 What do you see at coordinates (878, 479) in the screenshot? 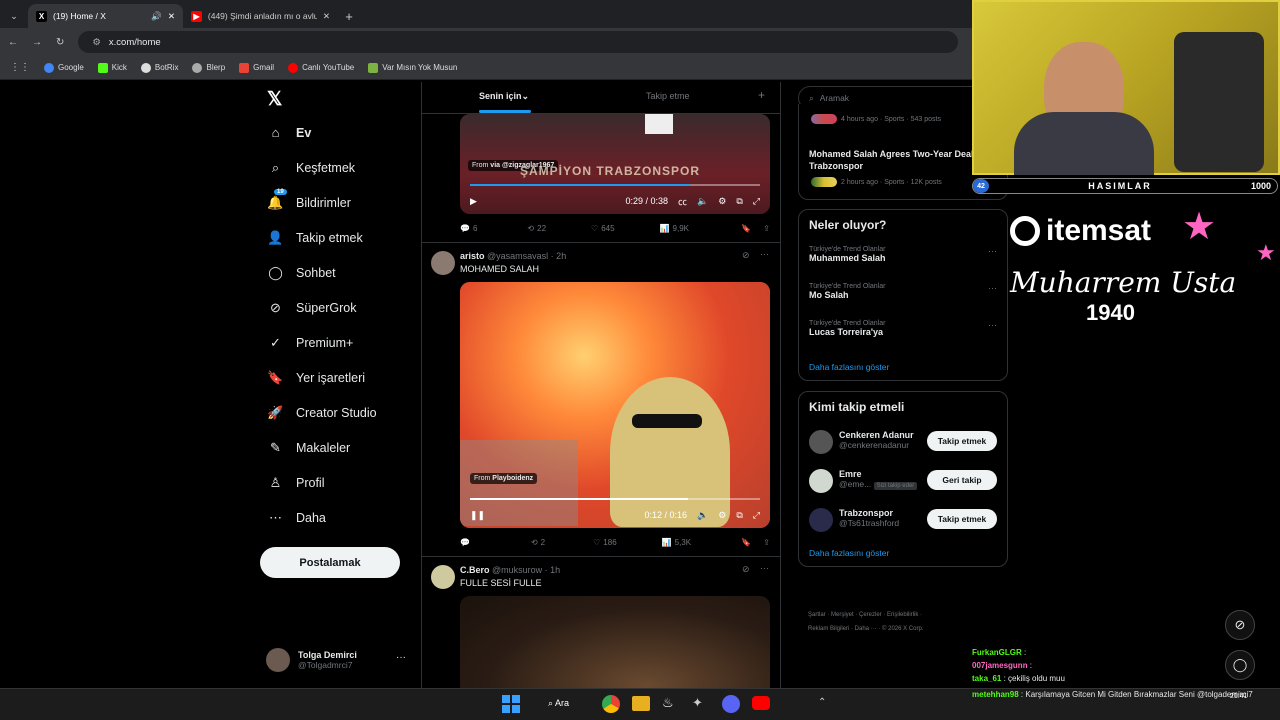
I see `who-item: Emre @eme... Sizi takip eder` at bounding box center [878, 479].